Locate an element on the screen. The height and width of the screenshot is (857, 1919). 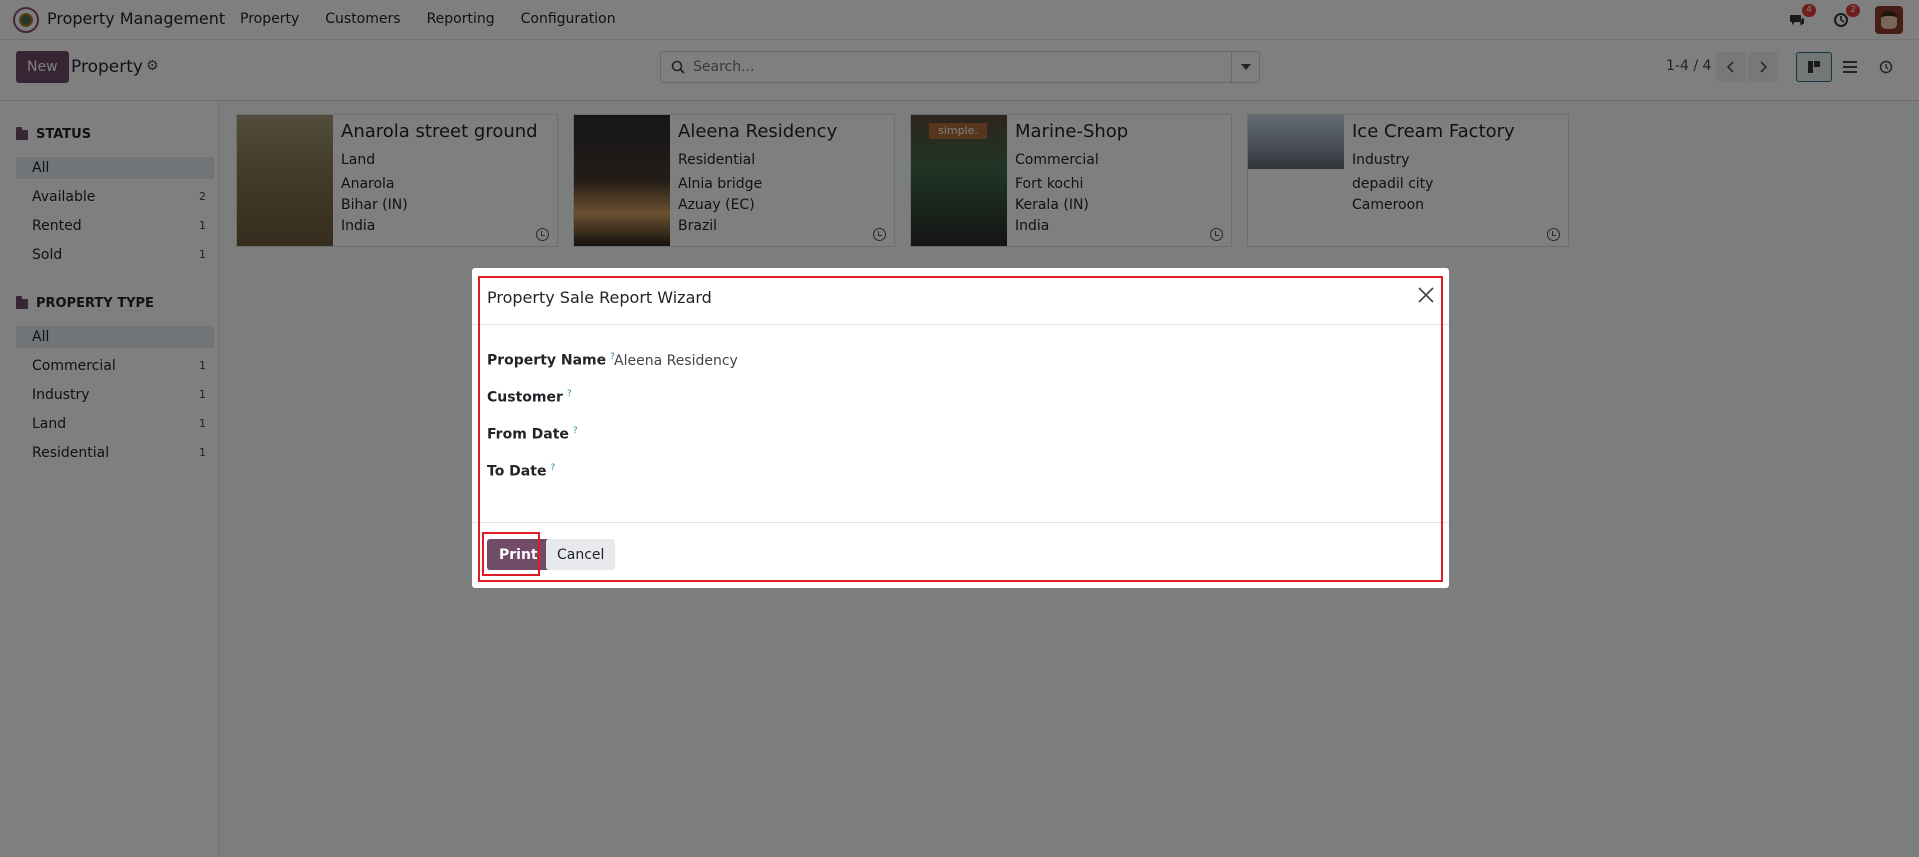
to-date-field is located at coordinates (1014, 473).